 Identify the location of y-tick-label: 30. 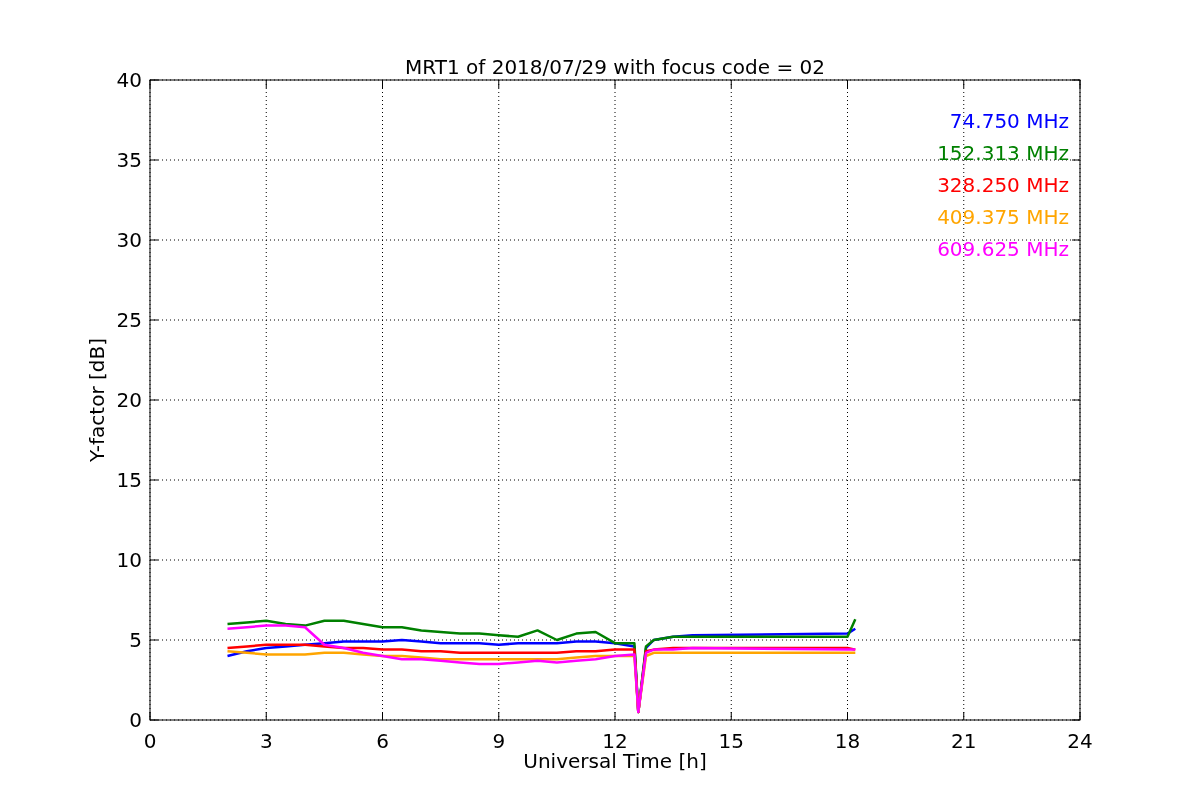
(129, 240).